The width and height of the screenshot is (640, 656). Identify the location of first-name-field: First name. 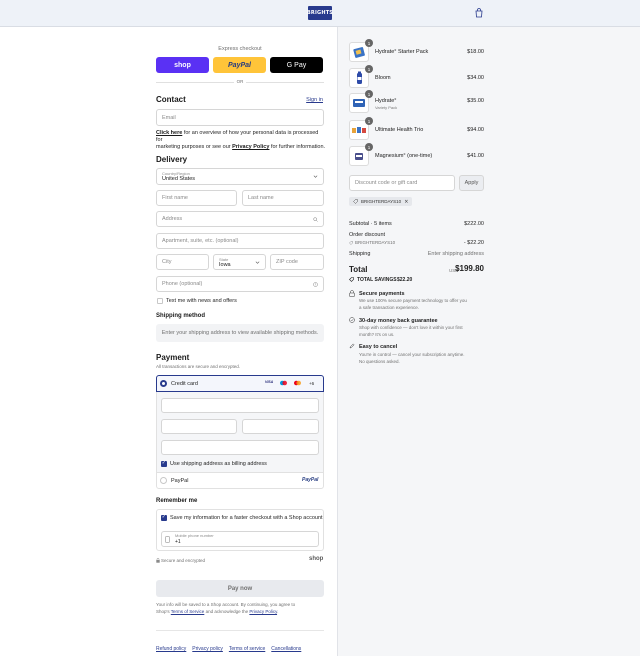
(196, 198).